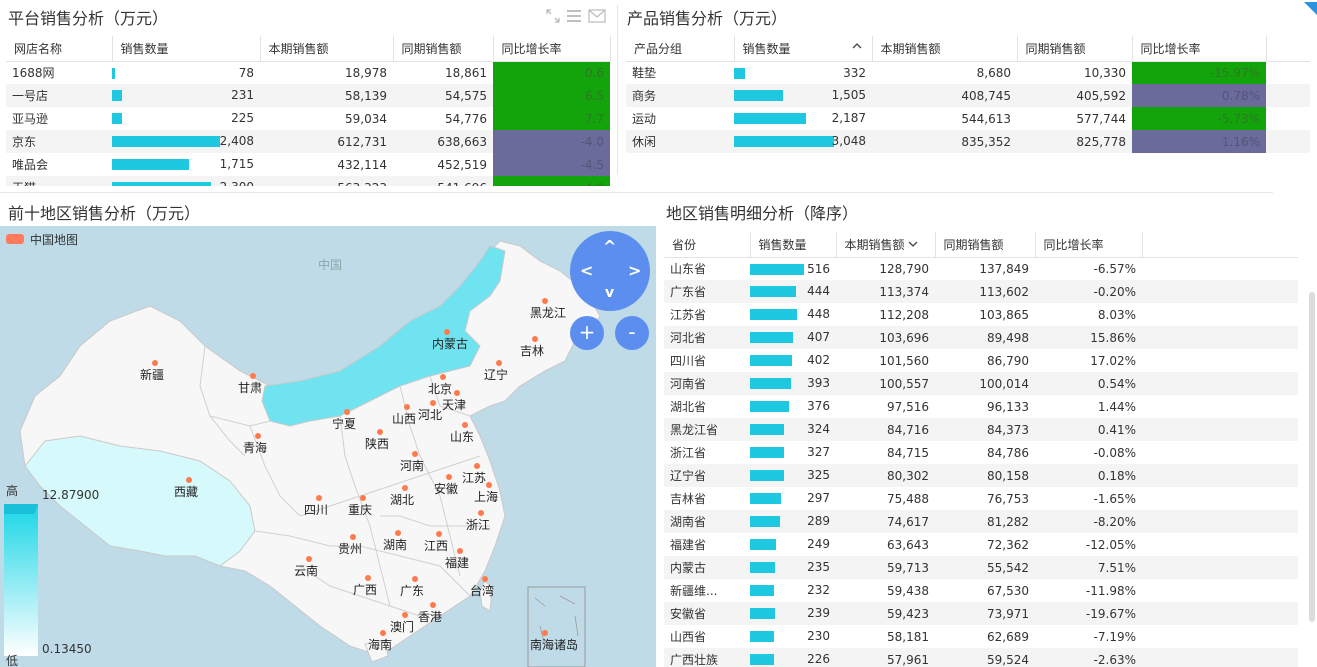 The width and height of the screenshot is (1317, 667). Describe the element at coordinates (597, 15) in the screenshot. I see `mail-icon` at that location.